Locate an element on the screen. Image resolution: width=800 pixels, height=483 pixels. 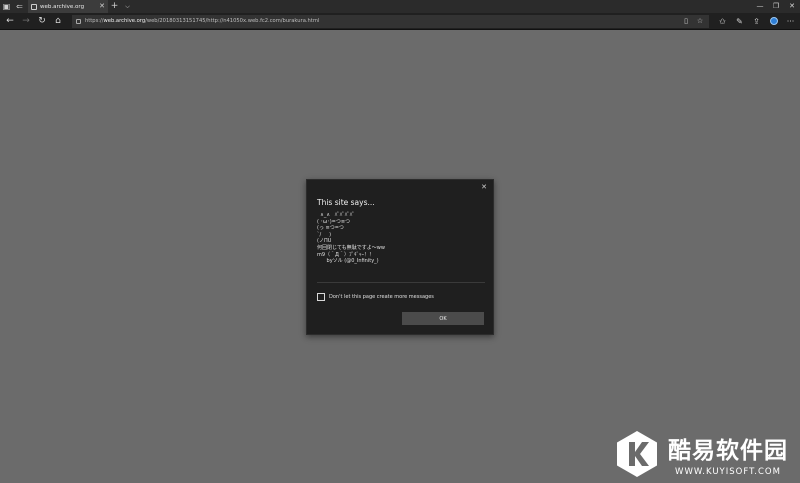
arrow-right-icon: → is located at coordinates (26, 21).